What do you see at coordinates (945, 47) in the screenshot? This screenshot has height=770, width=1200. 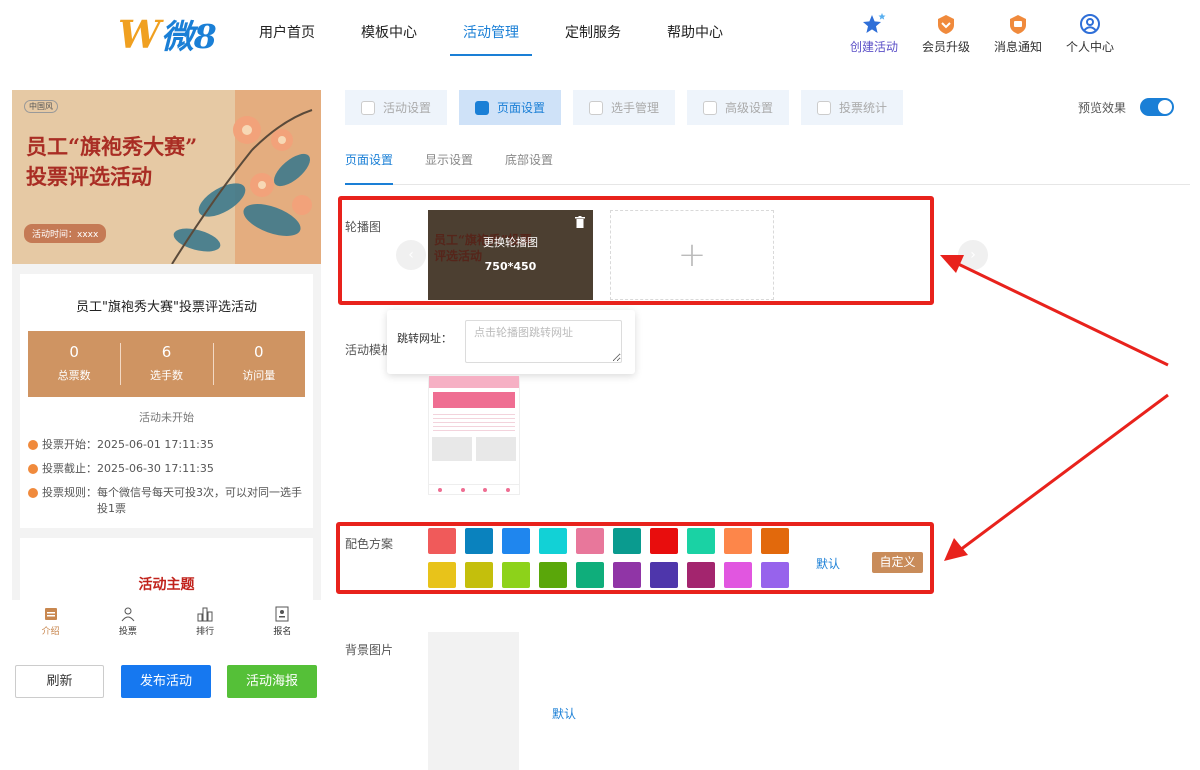 I see `vip-upgrade-label: 会员升级` at bounding box center [945, 47].